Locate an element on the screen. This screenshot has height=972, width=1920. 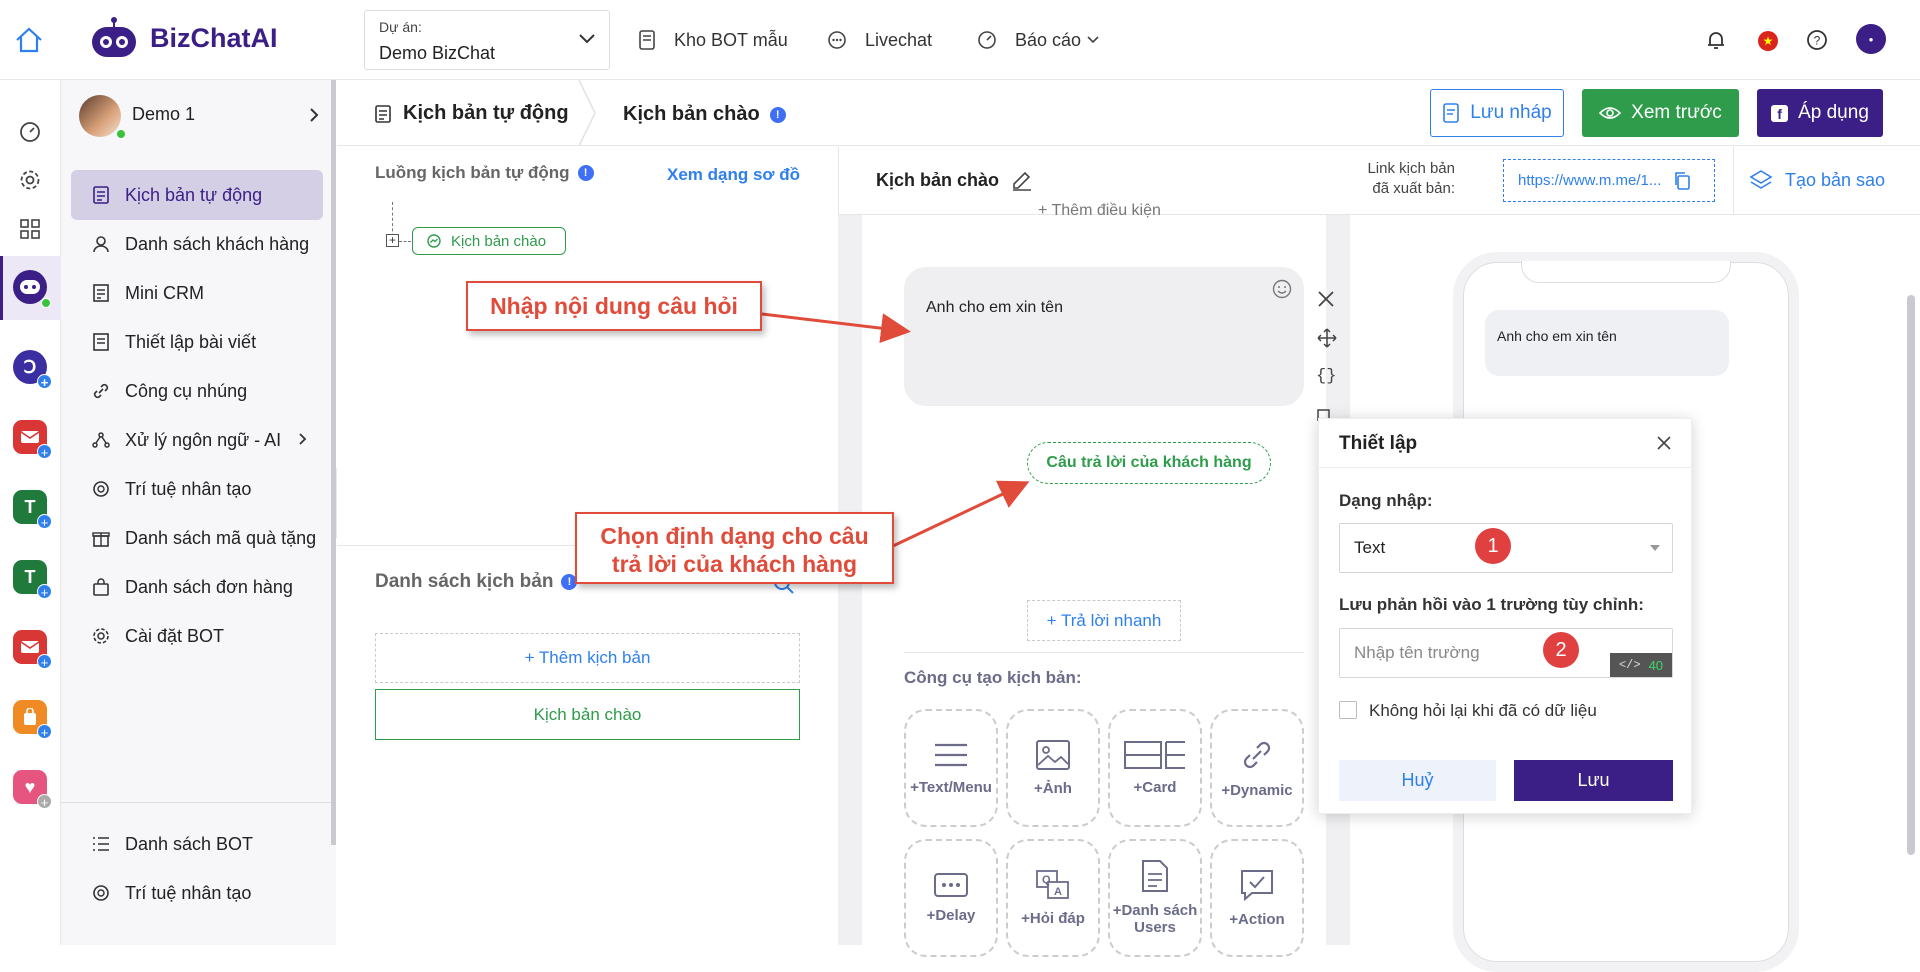
arrow-to-reply is located at coordinates (961, 514).